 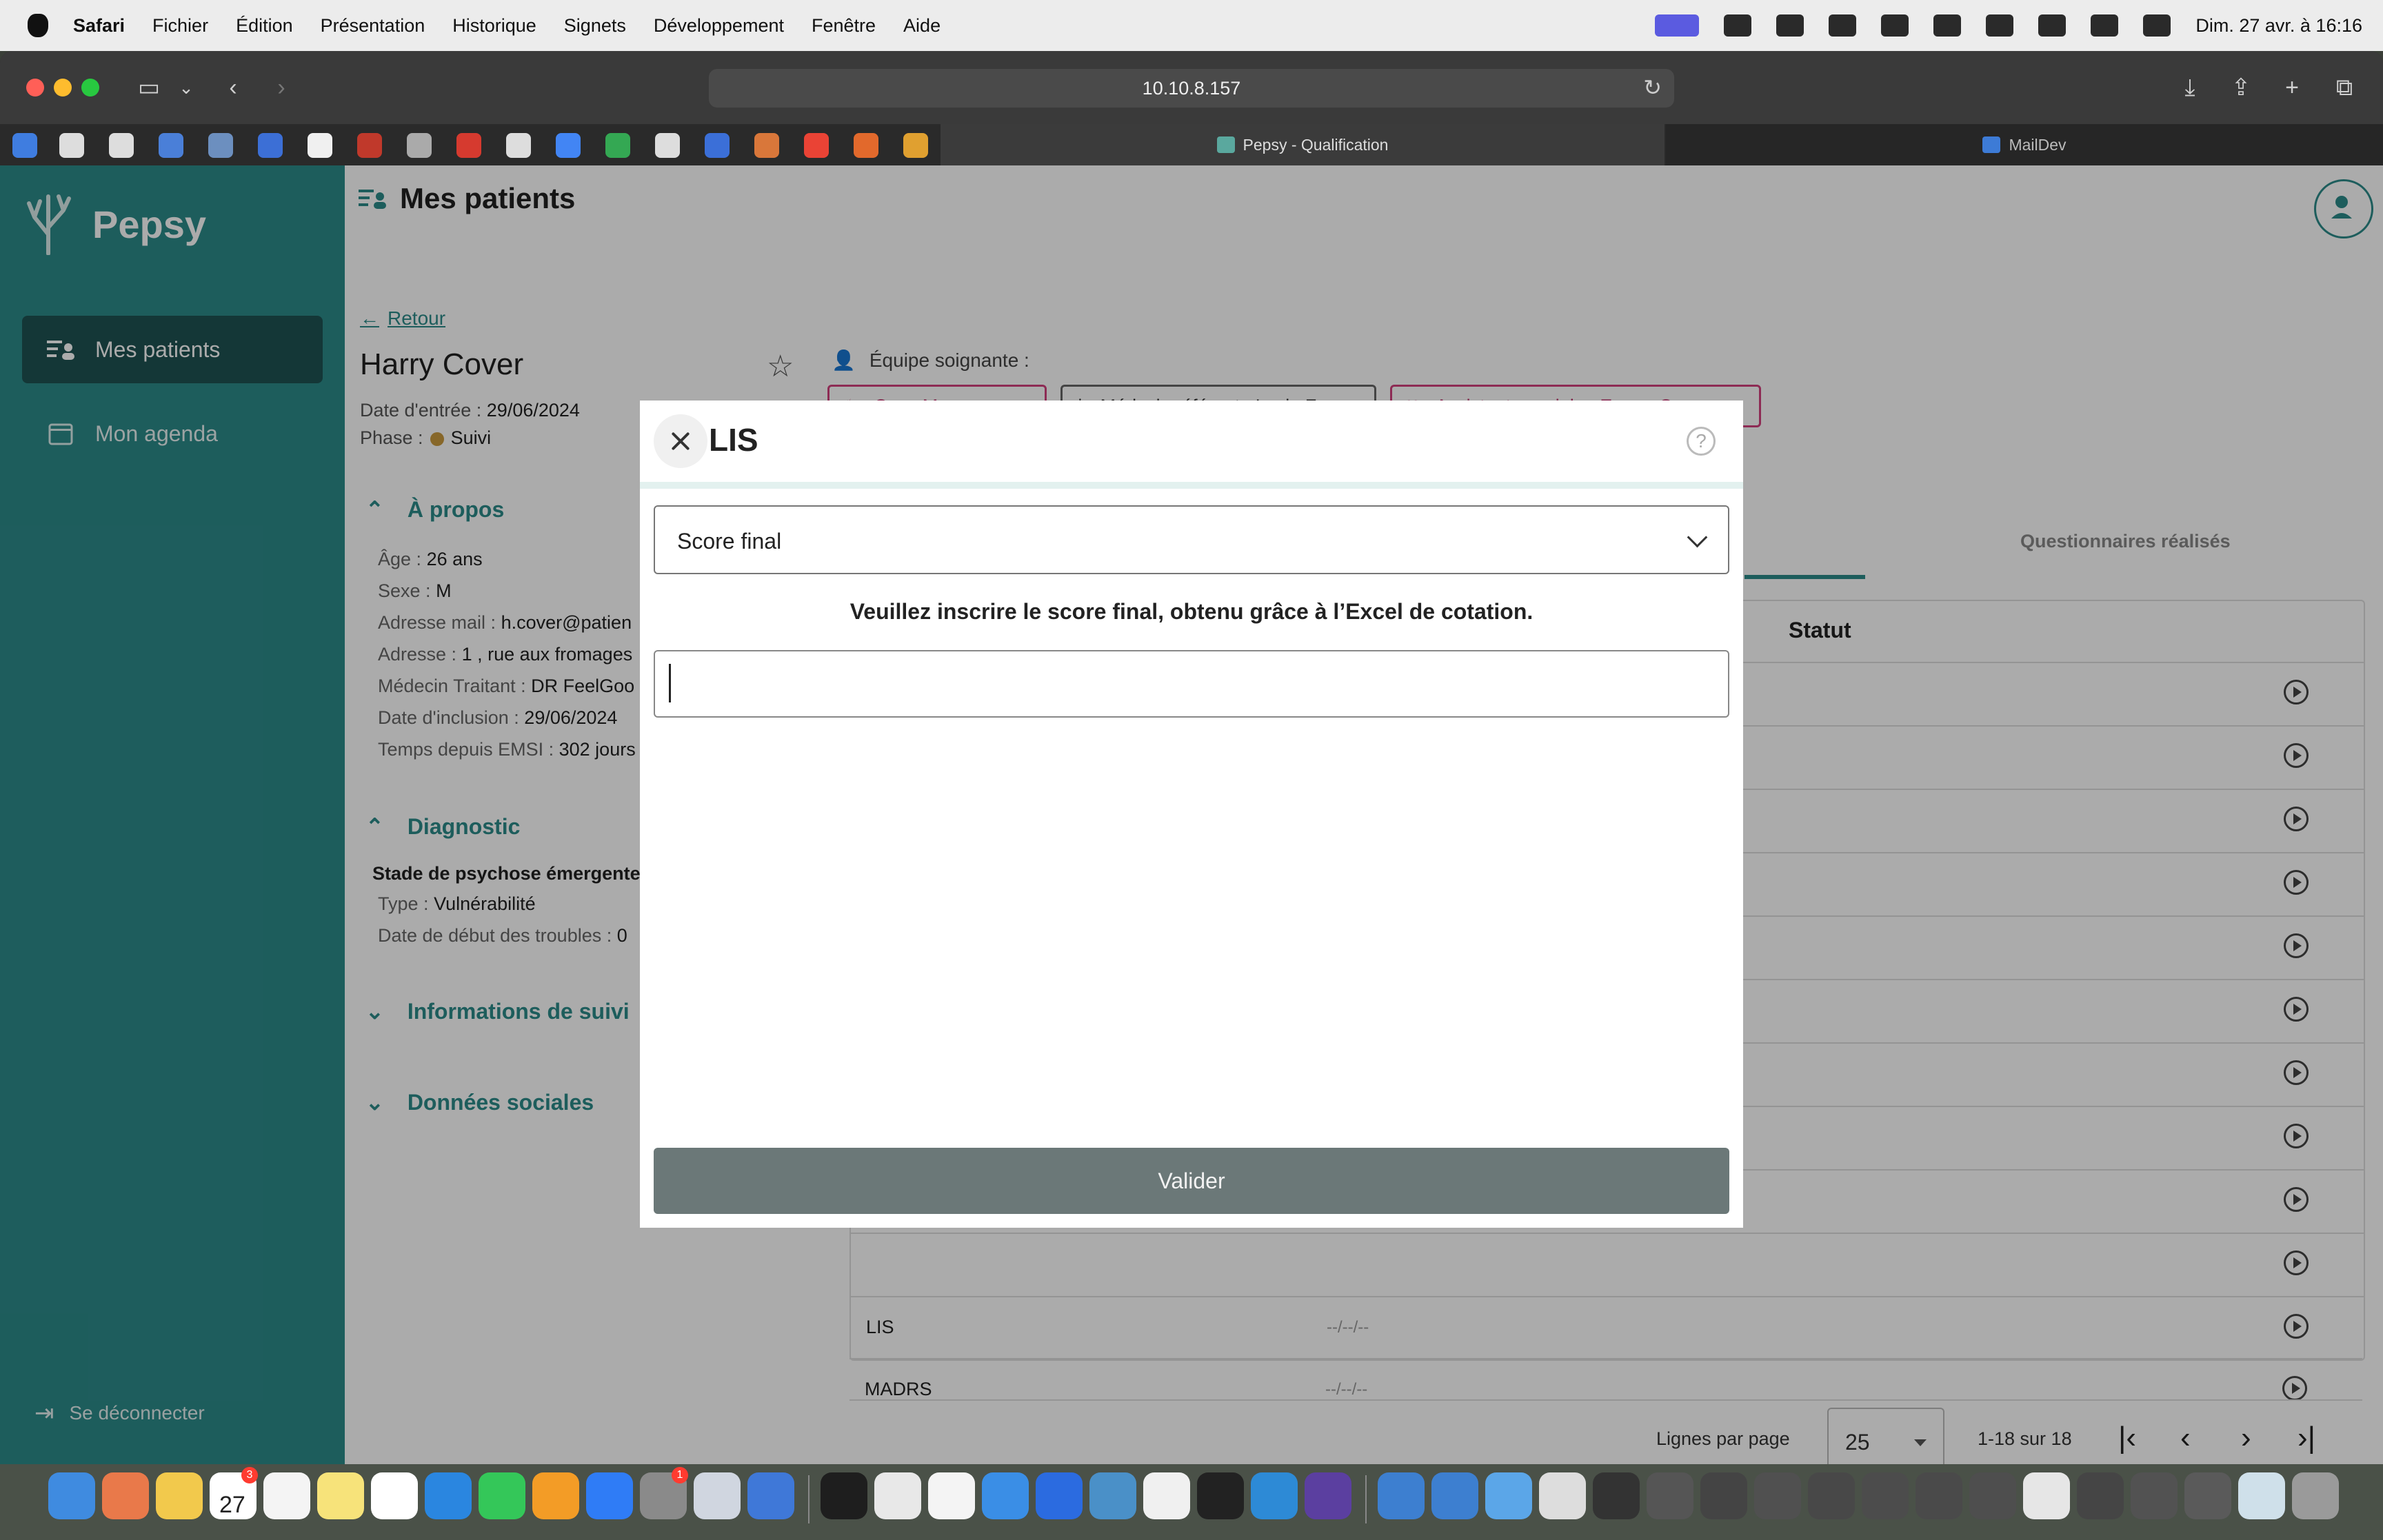 I want to click on vpn-icon, so click(x=1843, y=26).